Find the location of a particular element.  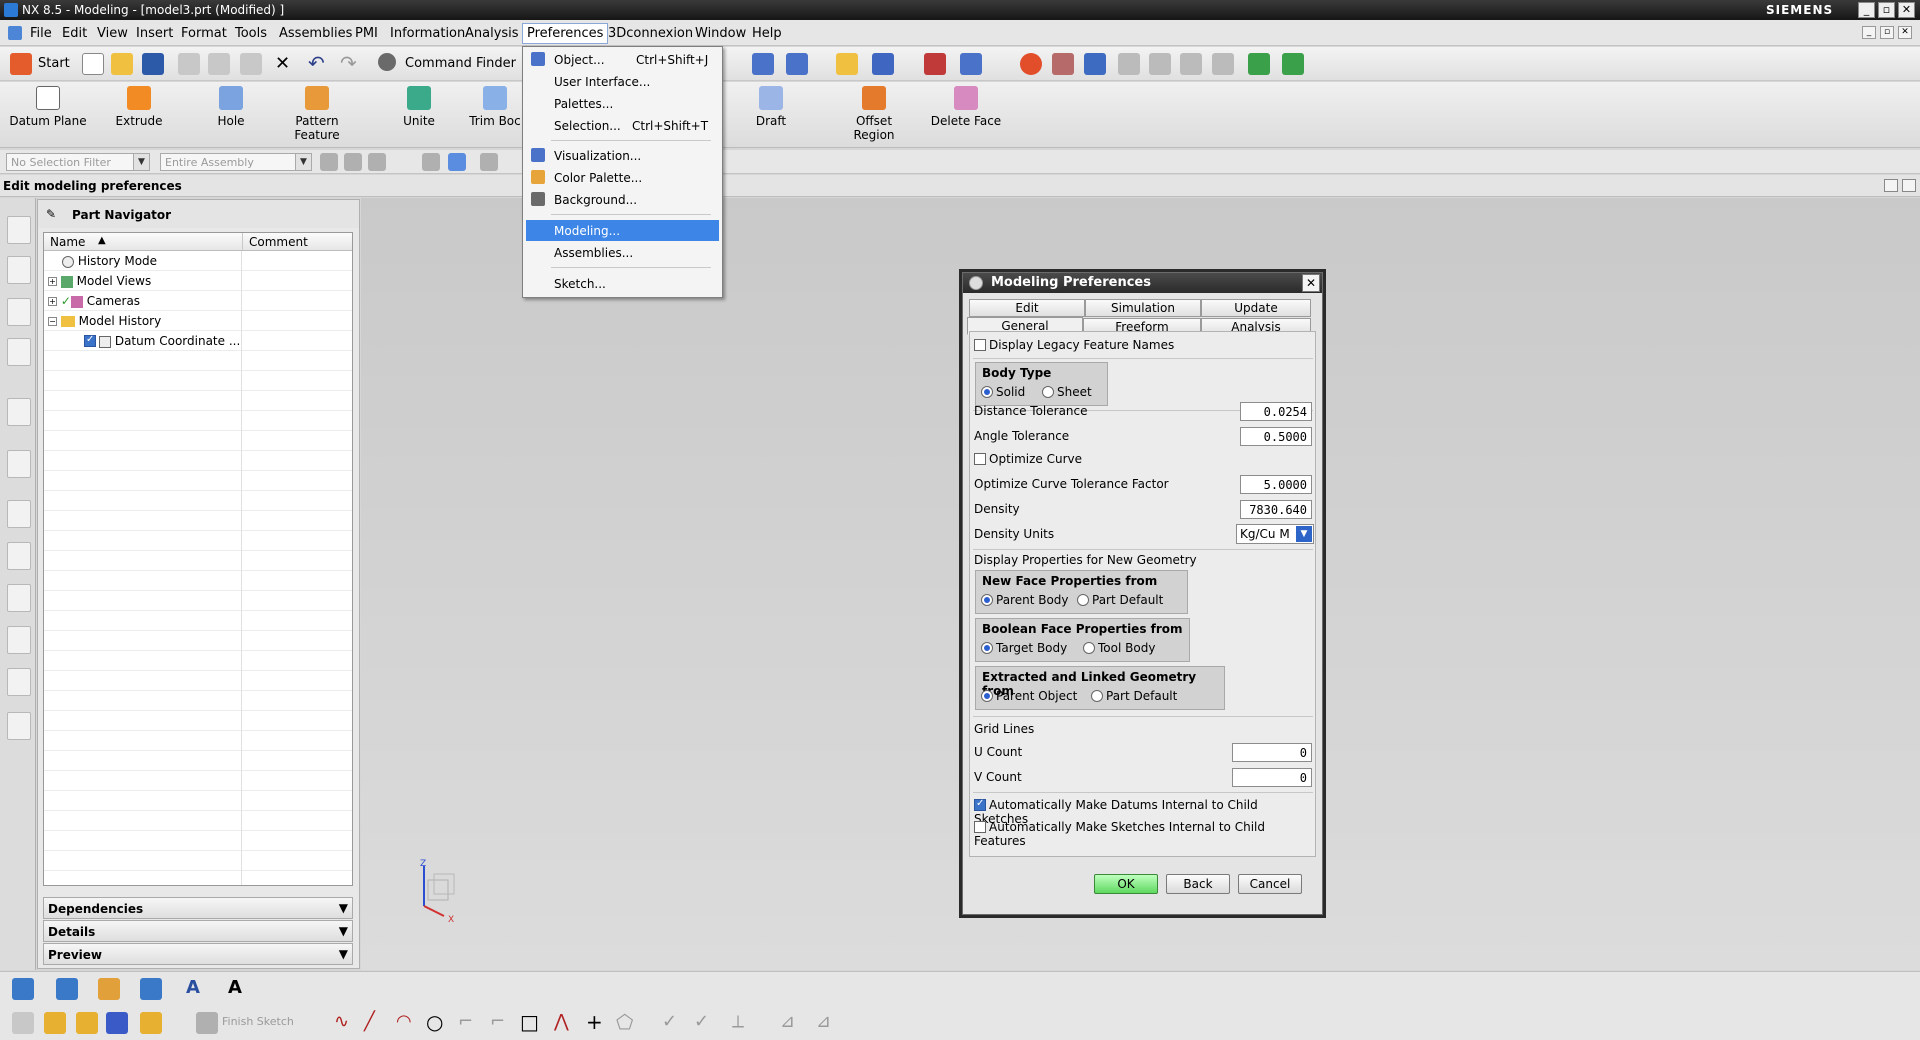

distance-tolerance-input: 0.0254 is located at coordinates (1276, 411).